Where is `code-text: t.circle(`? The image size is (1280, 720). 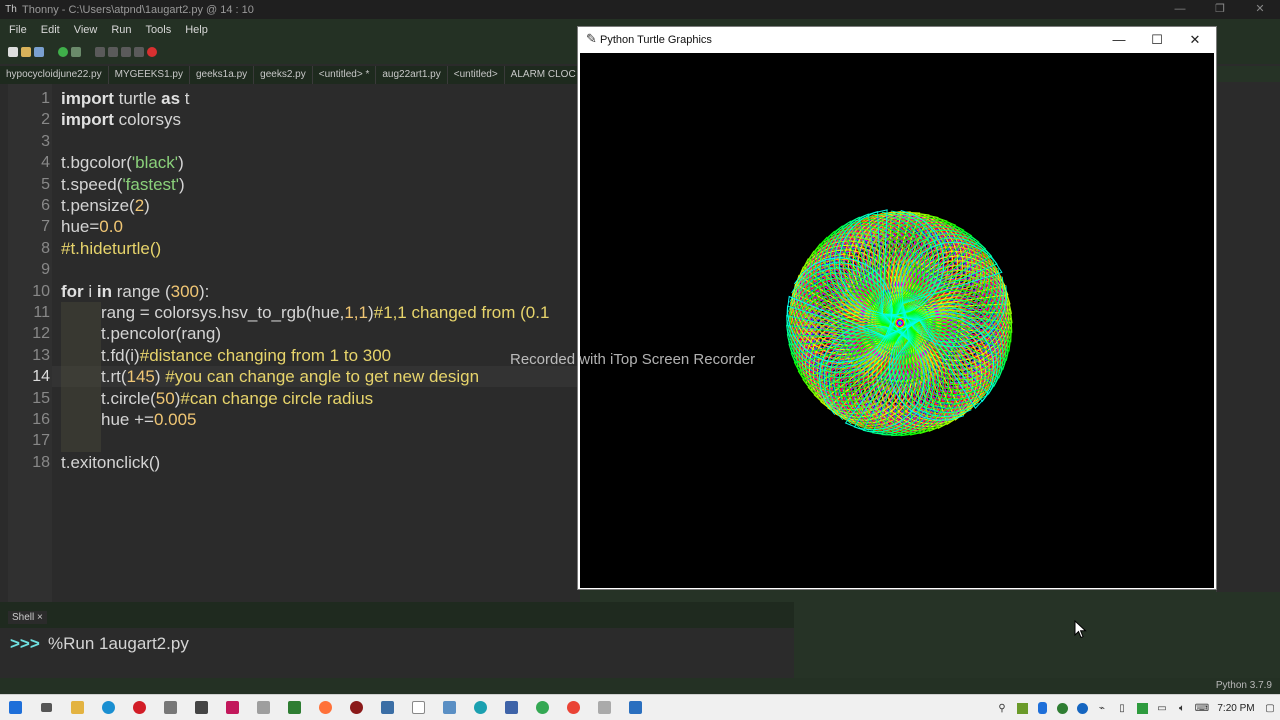 code-text: t.circle( is located at coordinates (128, 398).